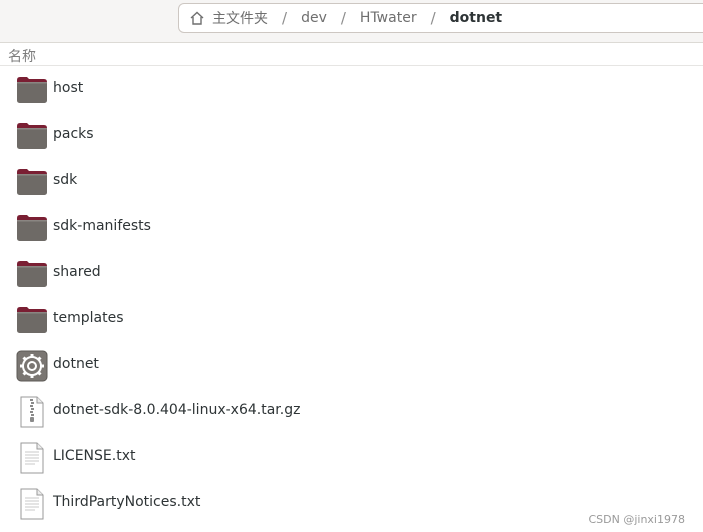  Describe the element at coordinates (476, 18) in the screenshot. I see `breadcrumb-current: dotnet` at that location.